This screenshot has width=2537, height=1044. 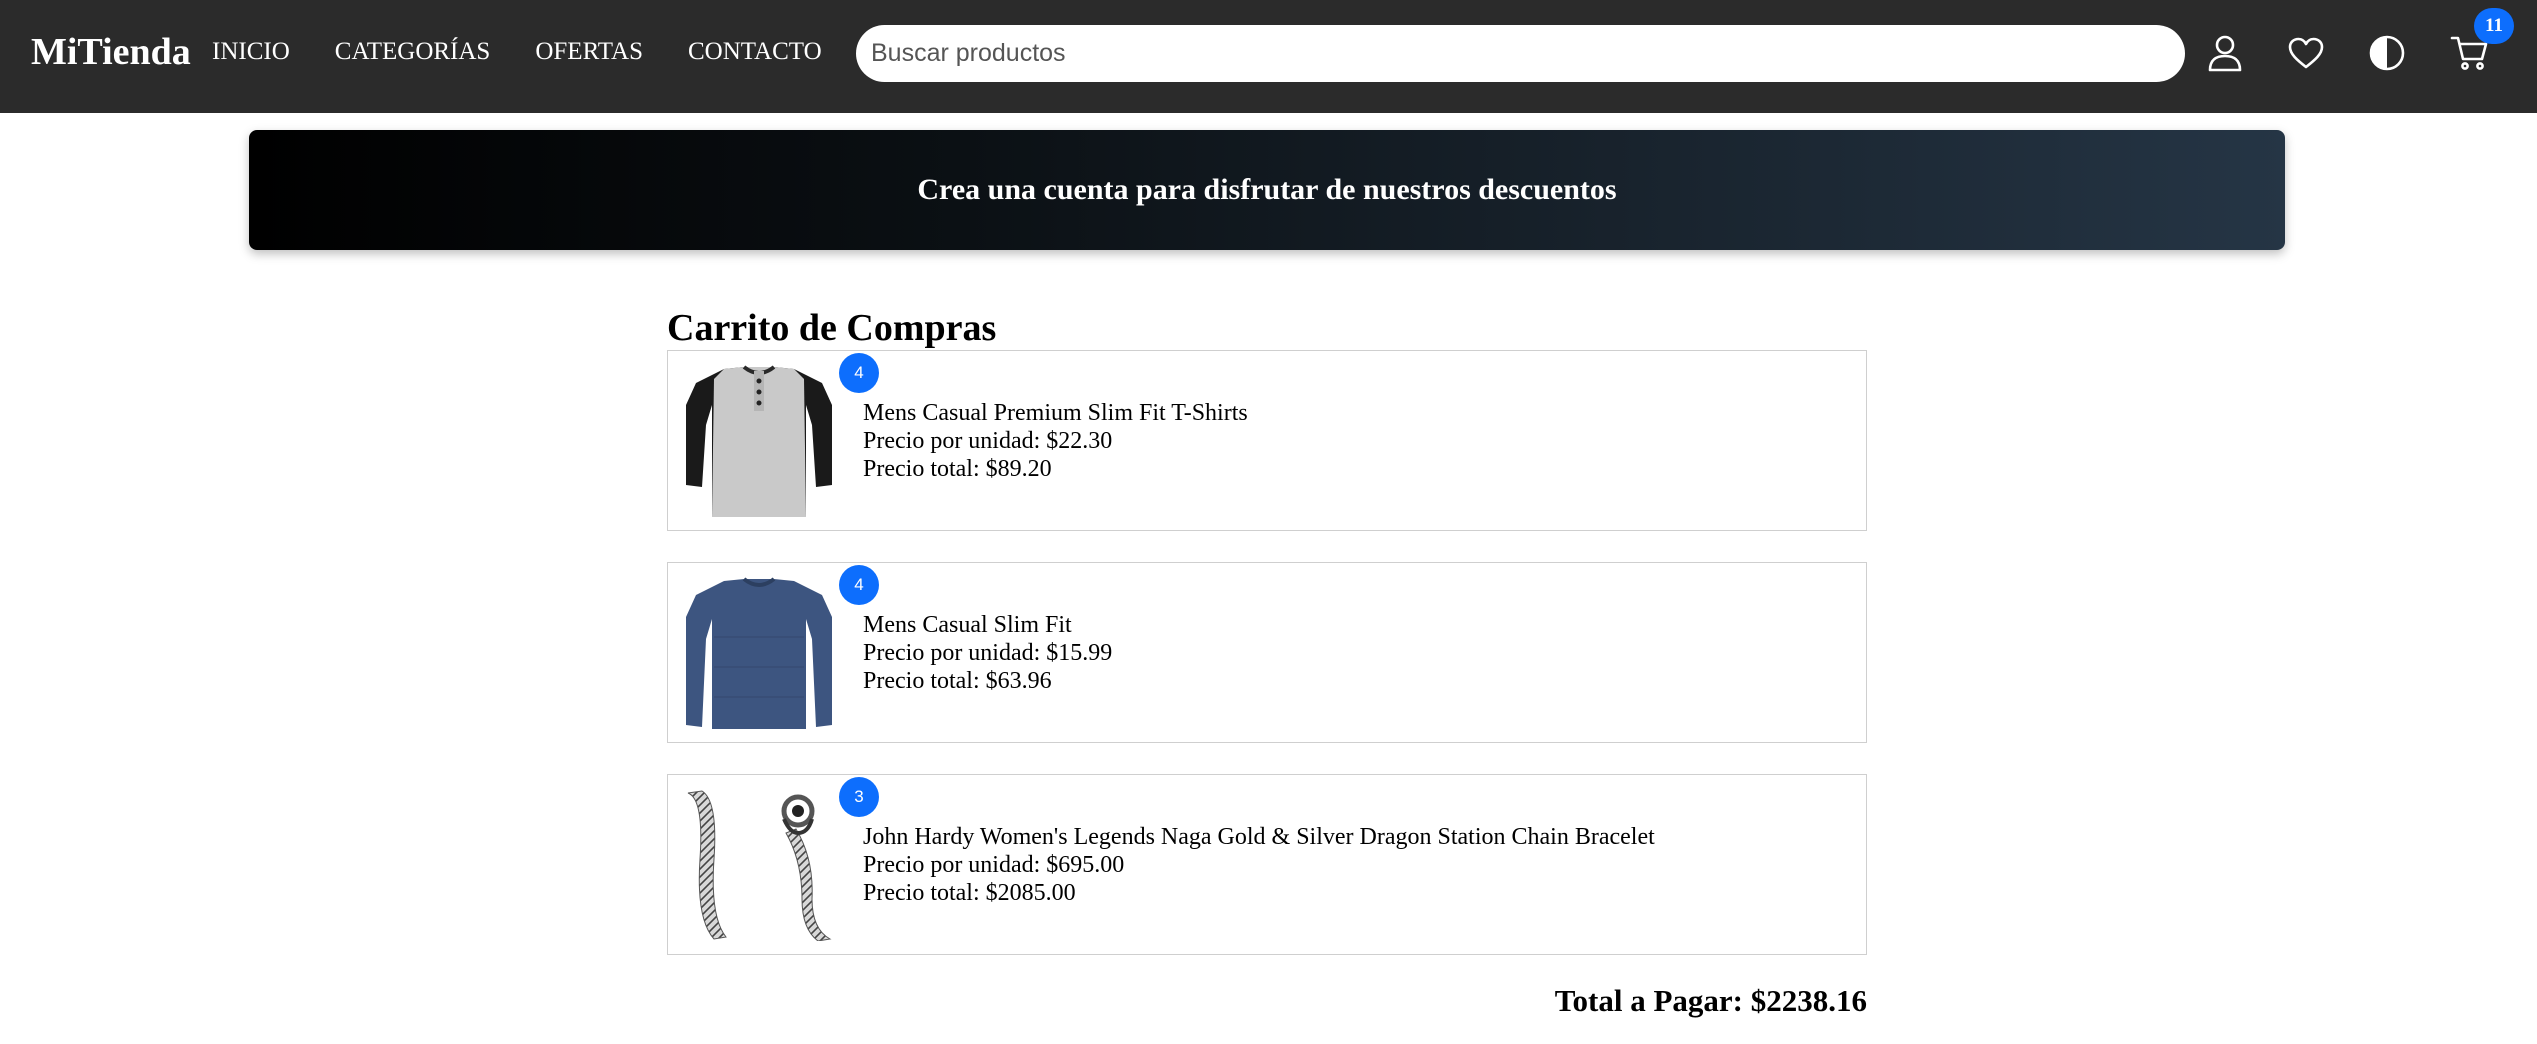 I want to click on wishlist-button, so click(x=2306, y=53).